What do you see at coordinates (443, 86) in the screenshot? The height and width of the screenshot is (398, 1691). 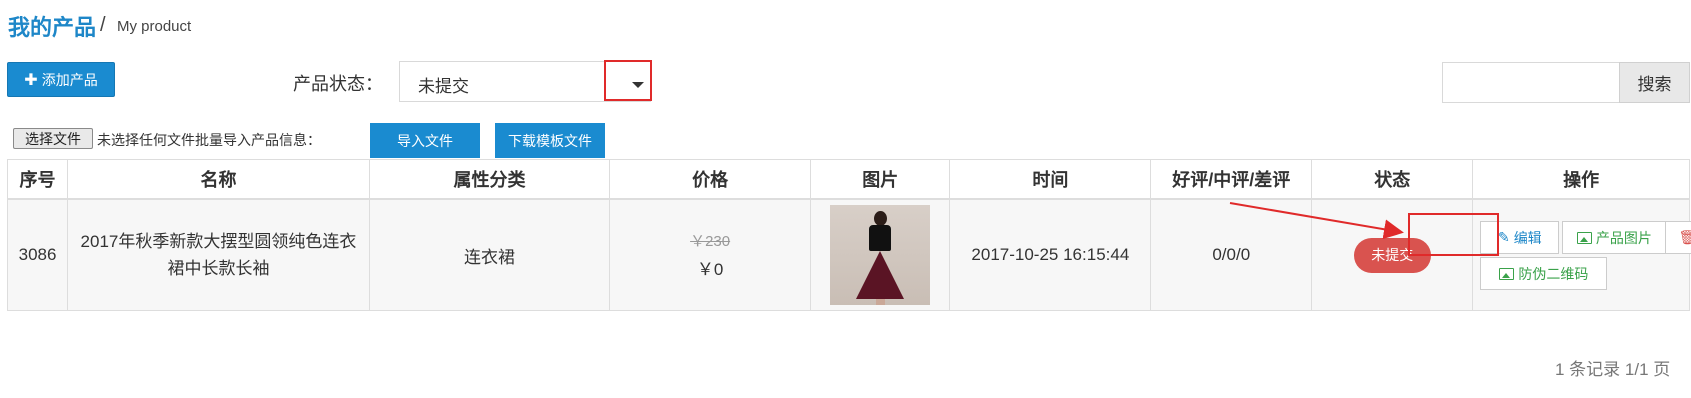 I see `status-select-value: 未提交` at bounding box center [443, 86].